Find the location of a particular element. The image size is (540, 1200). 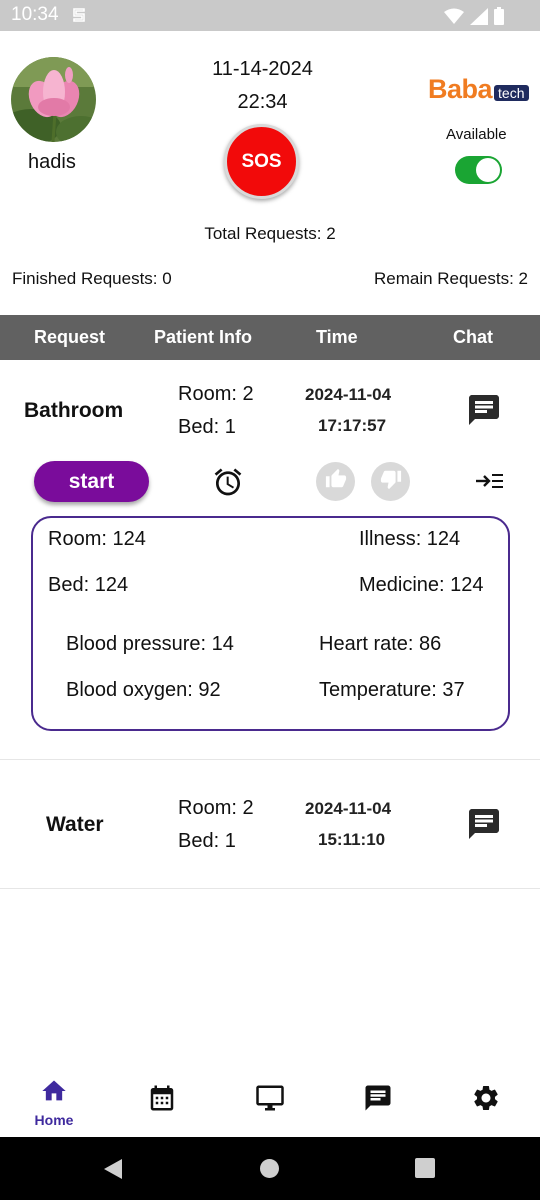

detail-illness: Illness: 124 is located at coordinates (410, 539).